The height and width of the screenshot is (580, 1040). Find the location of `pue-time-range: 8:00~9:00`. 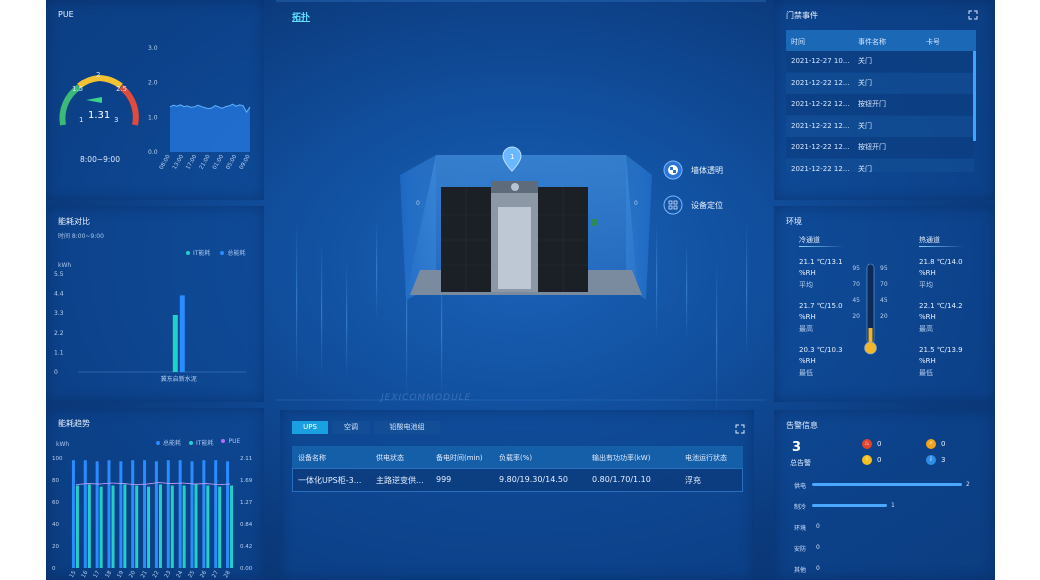

pue-time-range: 8:00~9:00 is located at coordinates (100, 159).